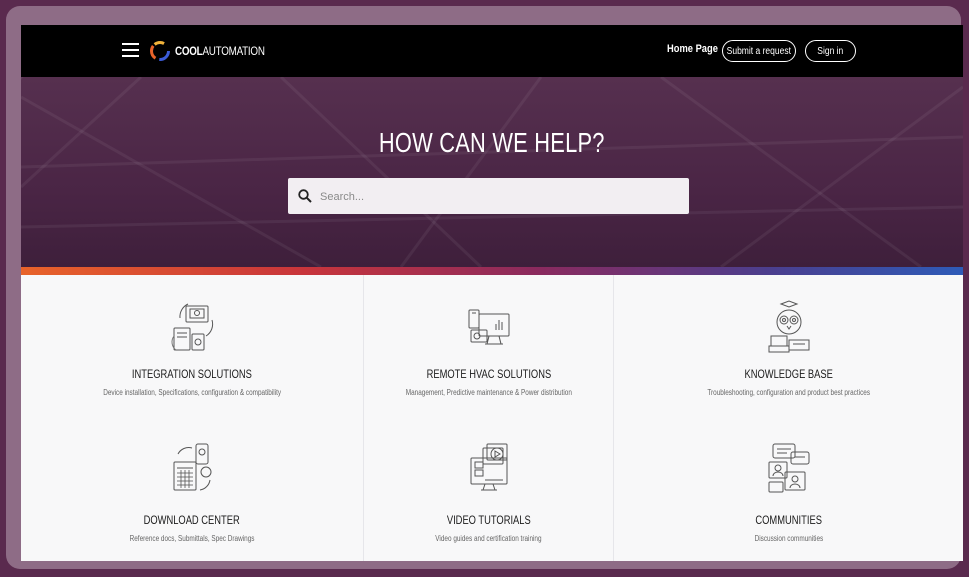 This screenshot has width=969, height=577. Describe the element at coordinates (788, 538) in the screenshot. I see `card-description: Discussion communities` at that location.